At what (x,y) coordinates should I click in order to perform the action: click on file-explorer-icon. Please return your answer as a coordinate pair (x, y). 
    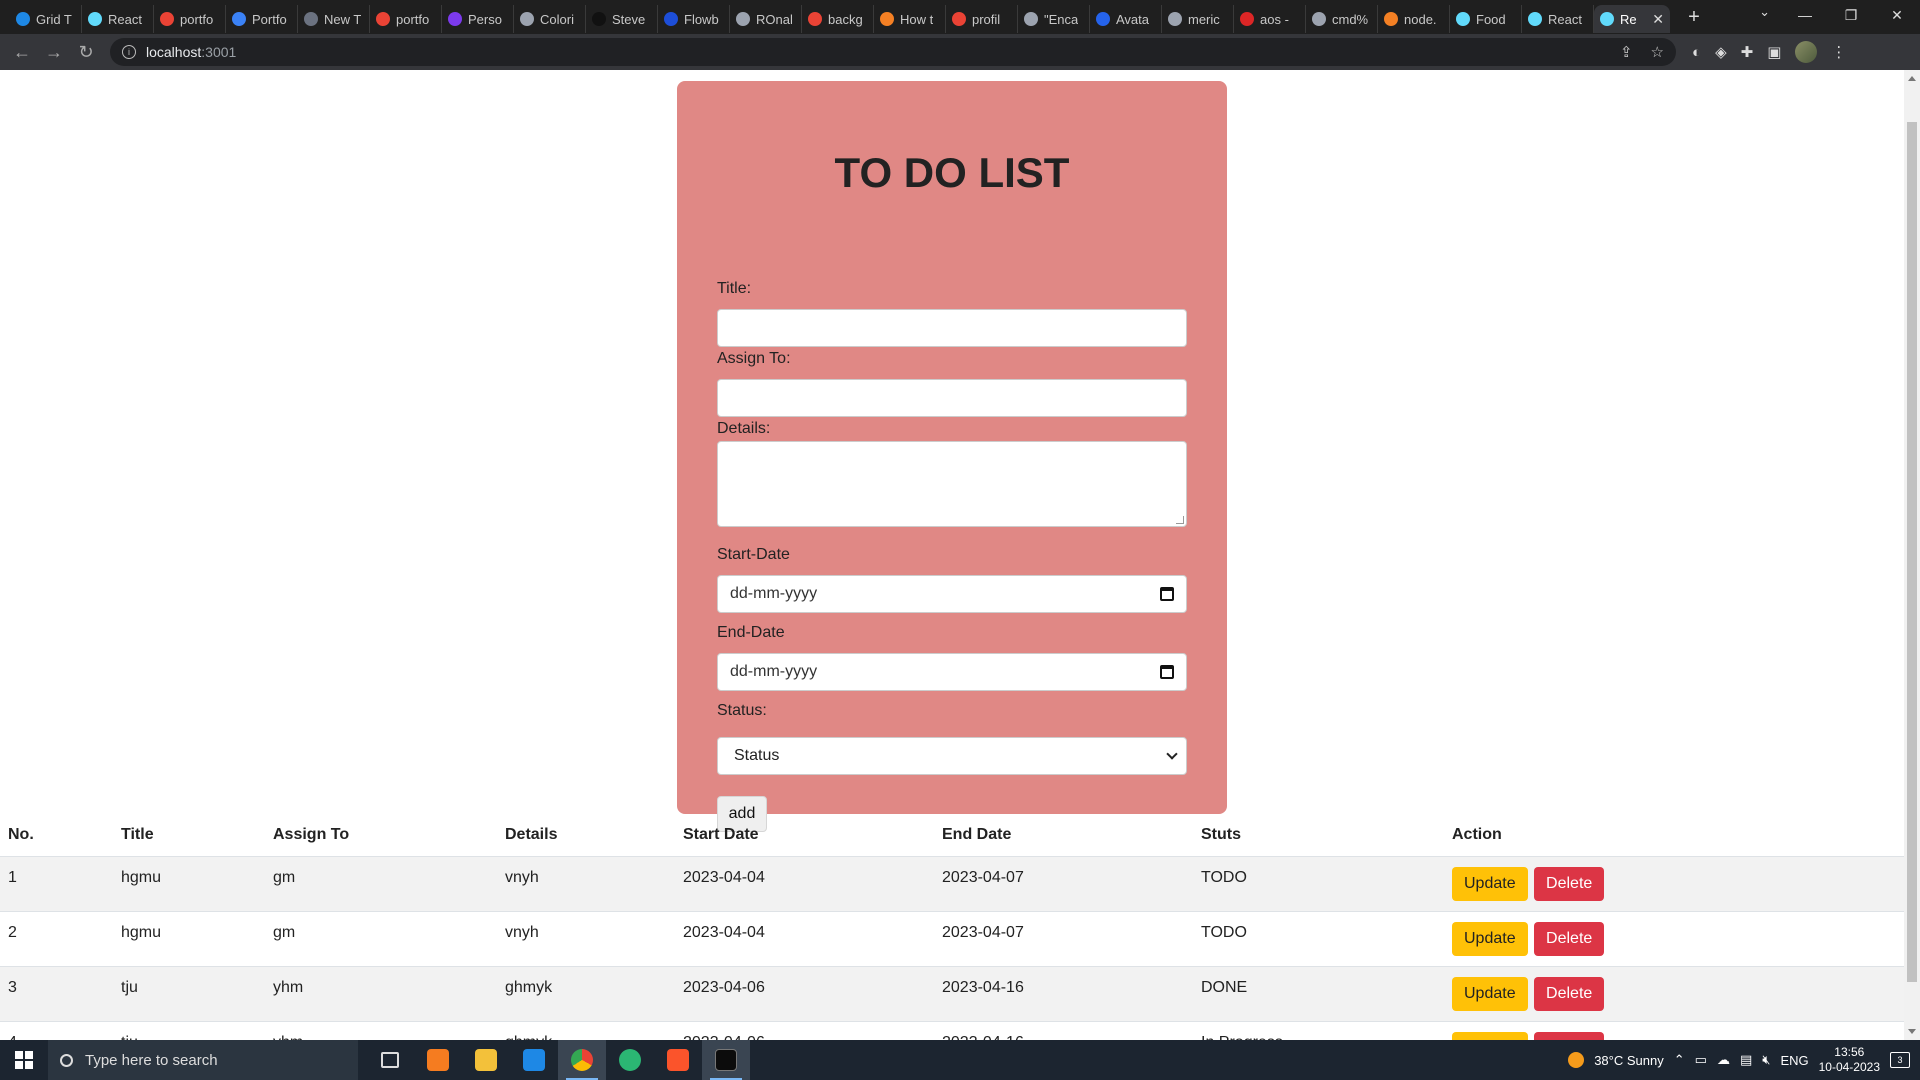
    Looking at the image, I should click on (486, 1060).